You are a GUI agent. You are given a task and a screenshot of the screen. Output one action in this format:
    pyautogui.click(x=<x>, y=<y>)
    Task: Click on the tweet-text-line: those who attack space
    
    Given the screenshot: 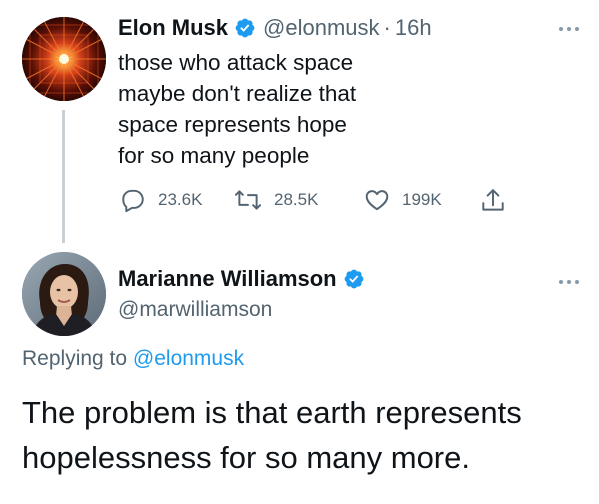 What is the action you would take?
    pyautogui.click(x=236, y=62)
    